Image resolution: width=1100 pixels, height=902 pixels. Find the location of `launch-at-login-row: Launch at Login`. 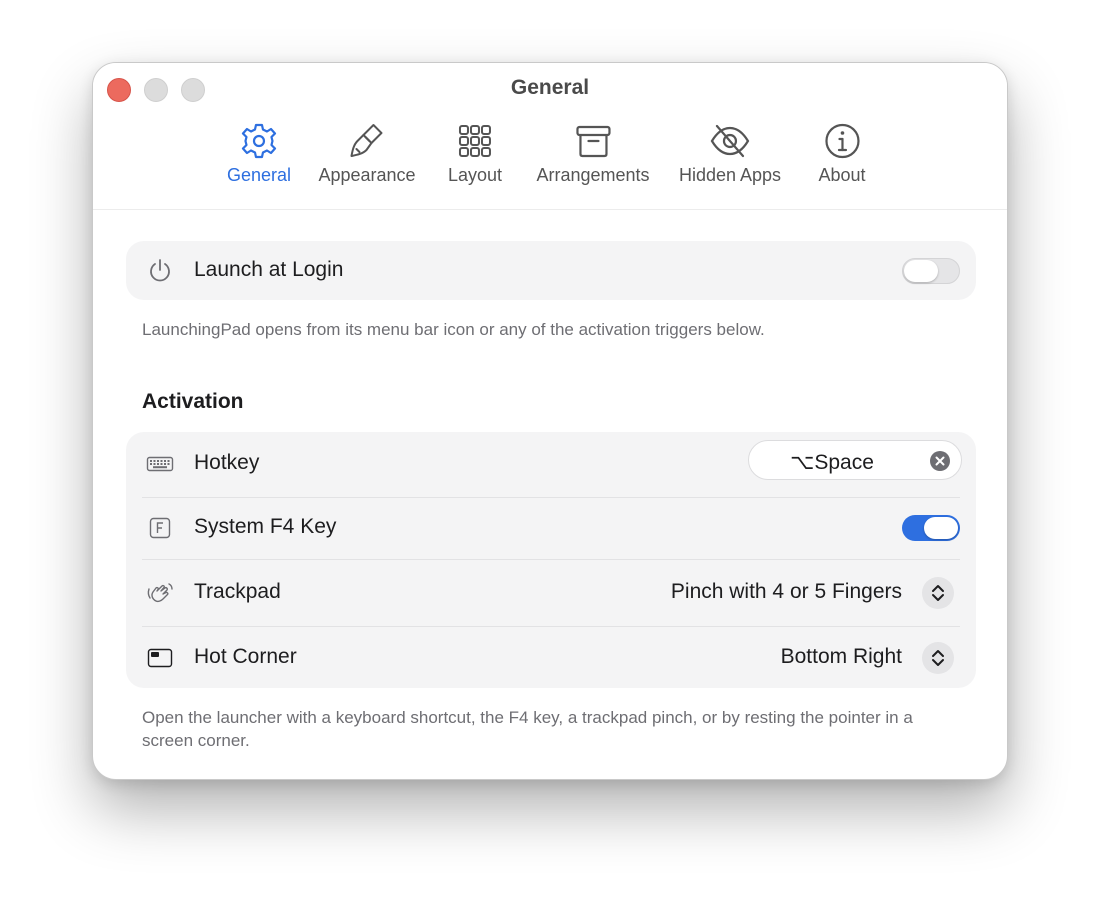

launch-at-login-row: Launch at Login is located at coordinates (551, 270).